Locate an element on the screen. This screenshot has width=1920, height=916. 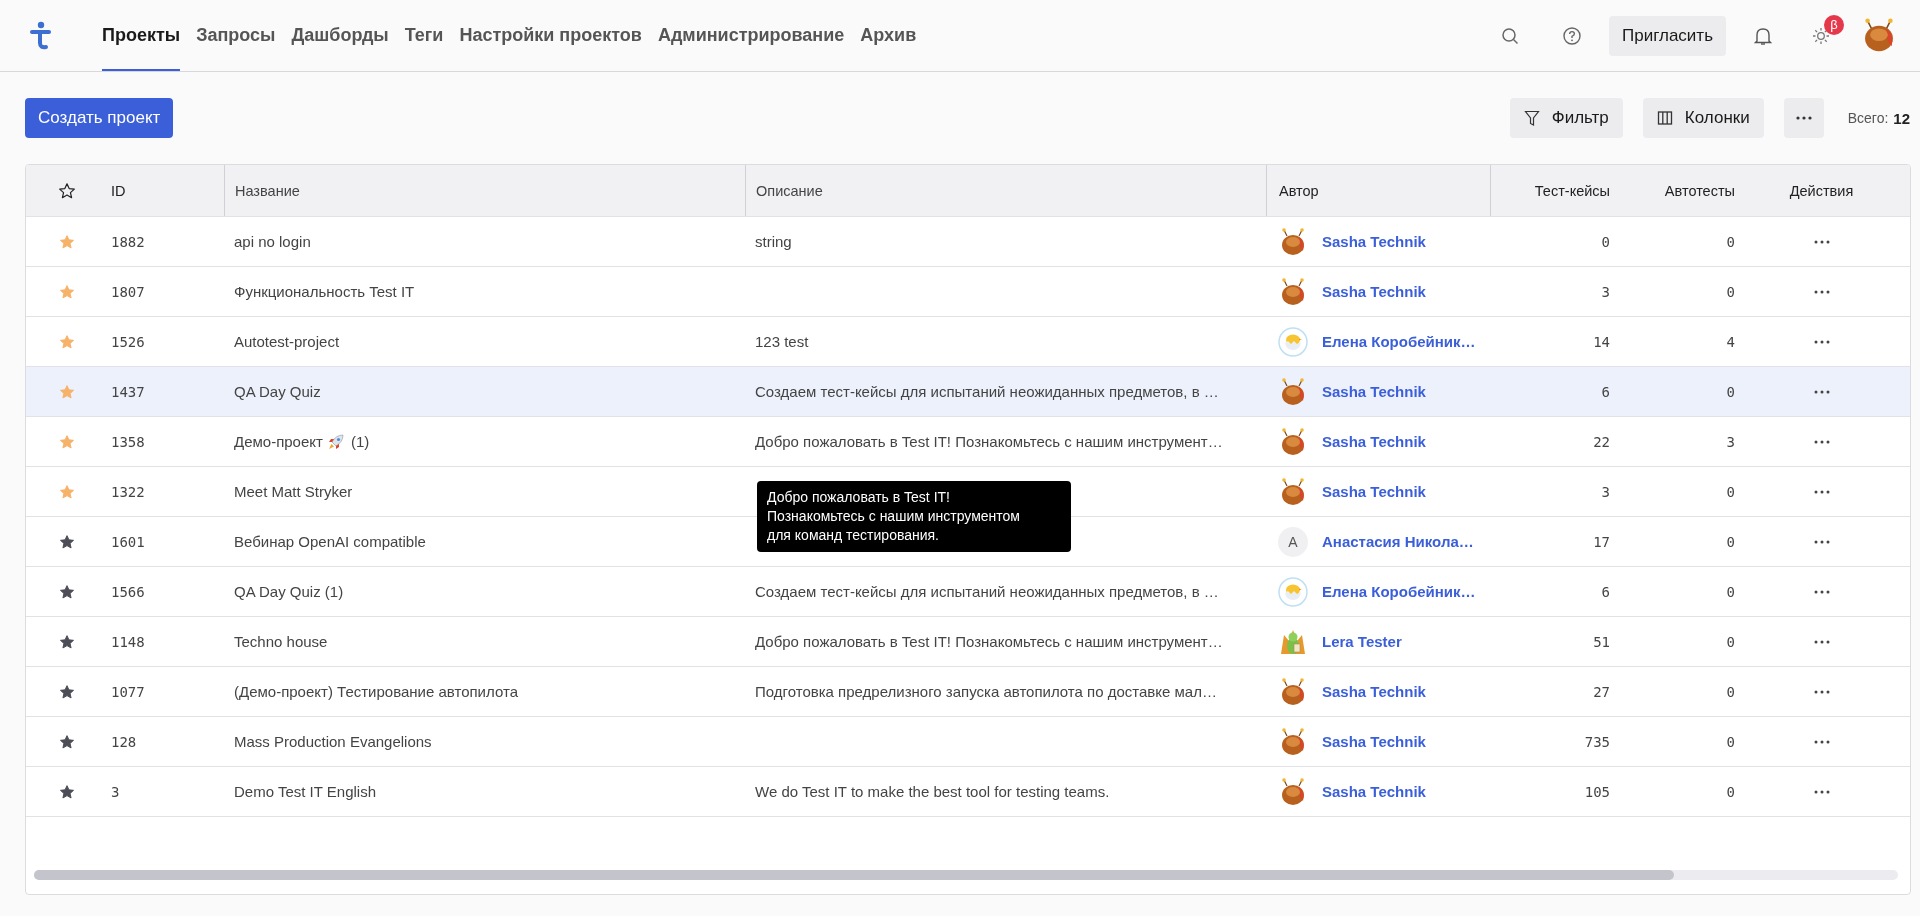
project-name: Techno house is located at coordinates (281, 641).